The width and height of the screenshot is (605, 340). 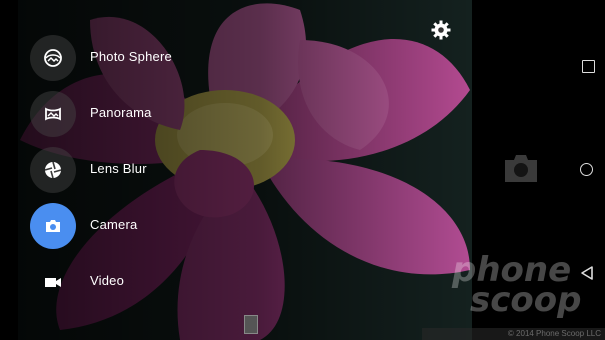 I want to click on mode-lens-blur: Lens Blur, so click(x=180, y=170).